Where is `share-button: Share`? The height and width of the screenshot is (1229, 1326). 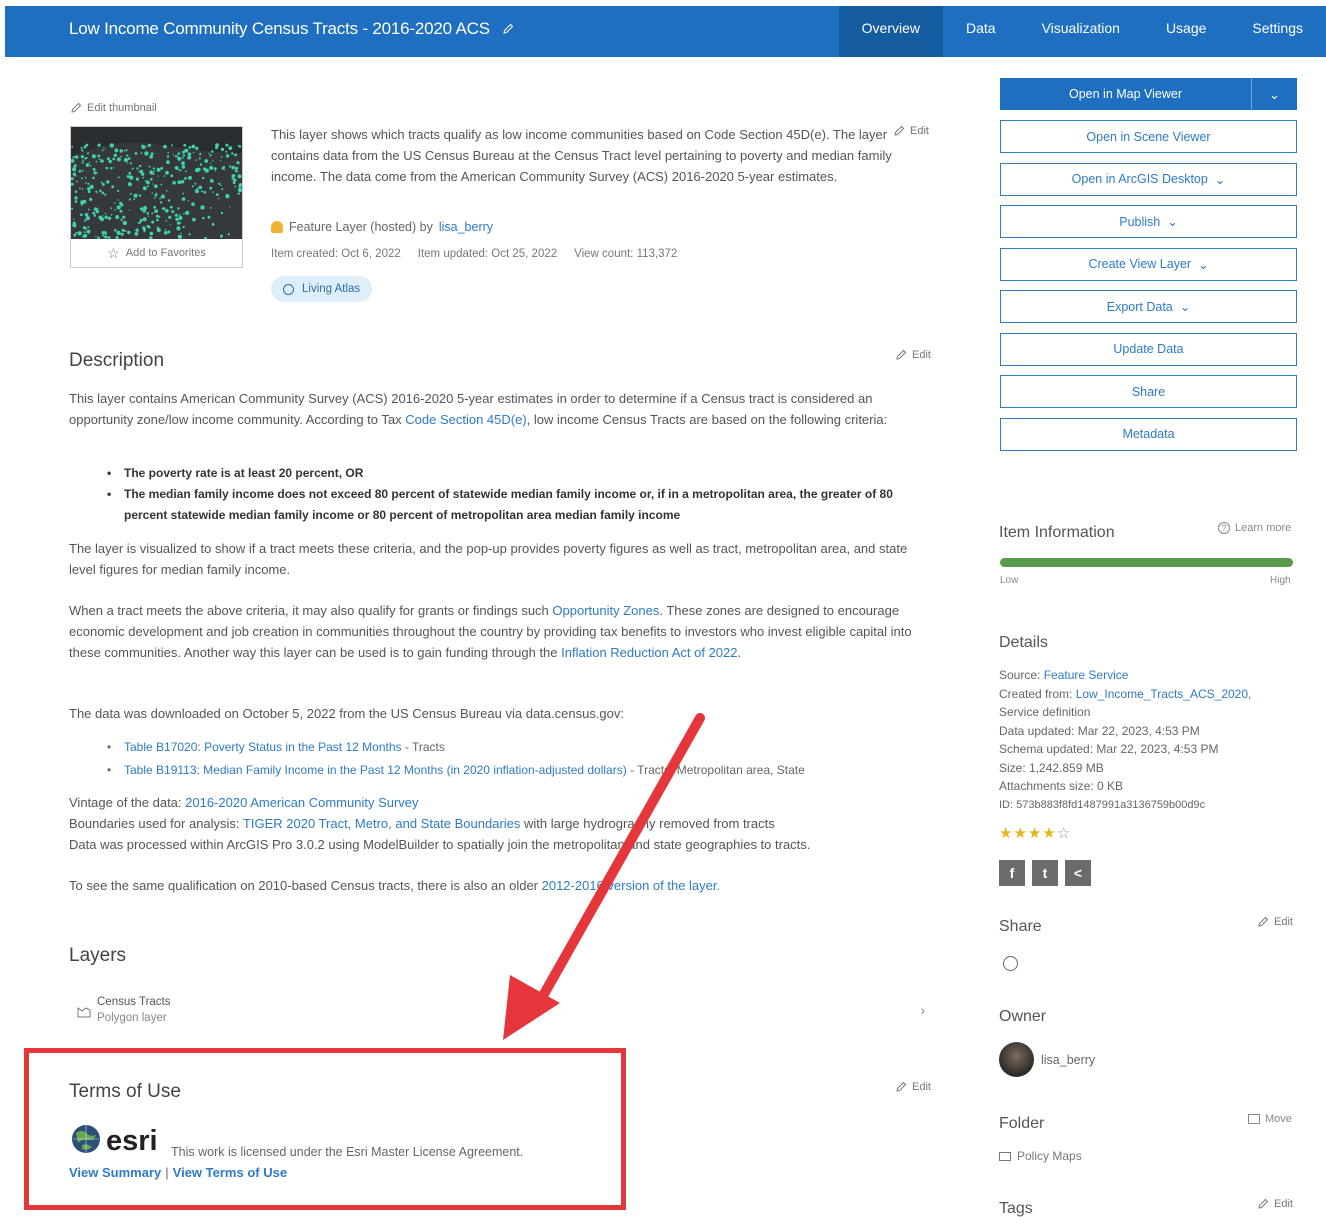
share-button: Share is located at coordinates (1148, 391).